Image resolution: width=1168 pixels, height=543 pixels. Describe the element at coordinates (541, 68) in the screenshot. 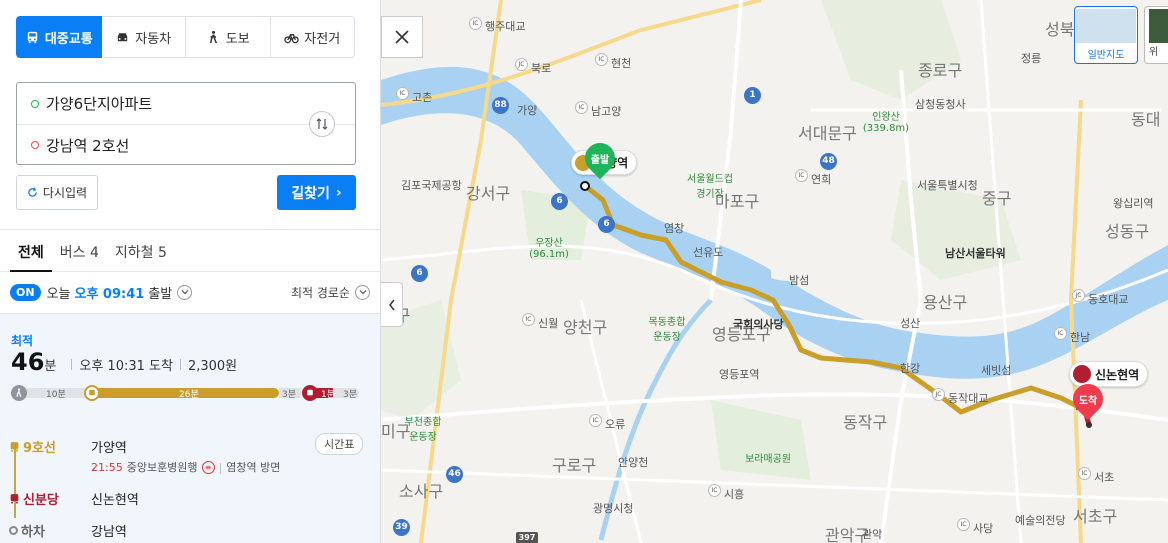

I see `ic-label: 북로` at that location.